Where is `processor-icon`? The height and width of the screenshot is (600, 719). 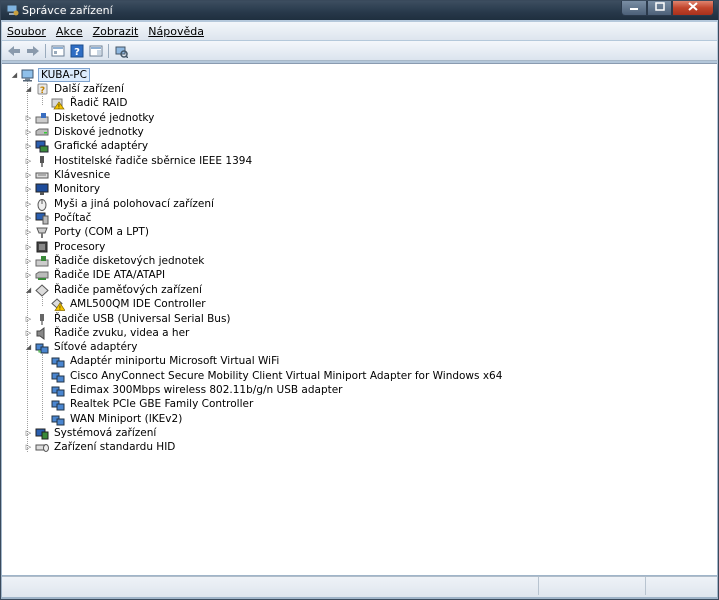
processor-icon is located at coordinates (42, 247).